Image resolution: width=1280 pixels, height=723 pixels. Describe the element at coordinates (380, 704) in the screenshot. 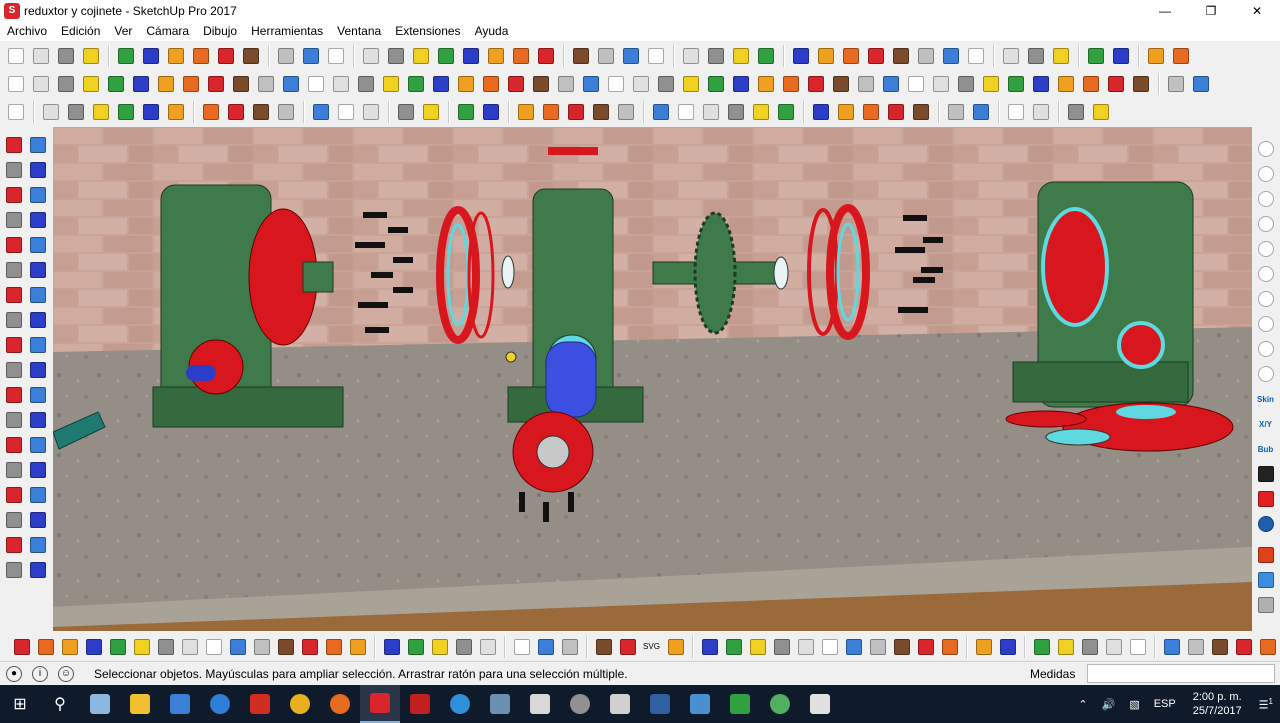

I see `sketchup-taskbar-icon` at that location.